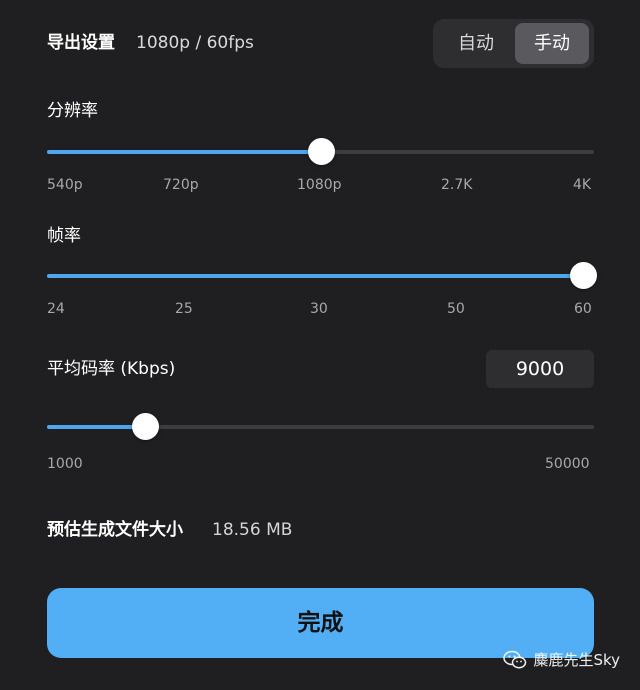  Describe the element at coordinates (72, 111) in the screenshot. I see `resolution-label: 分辨率` at that location.